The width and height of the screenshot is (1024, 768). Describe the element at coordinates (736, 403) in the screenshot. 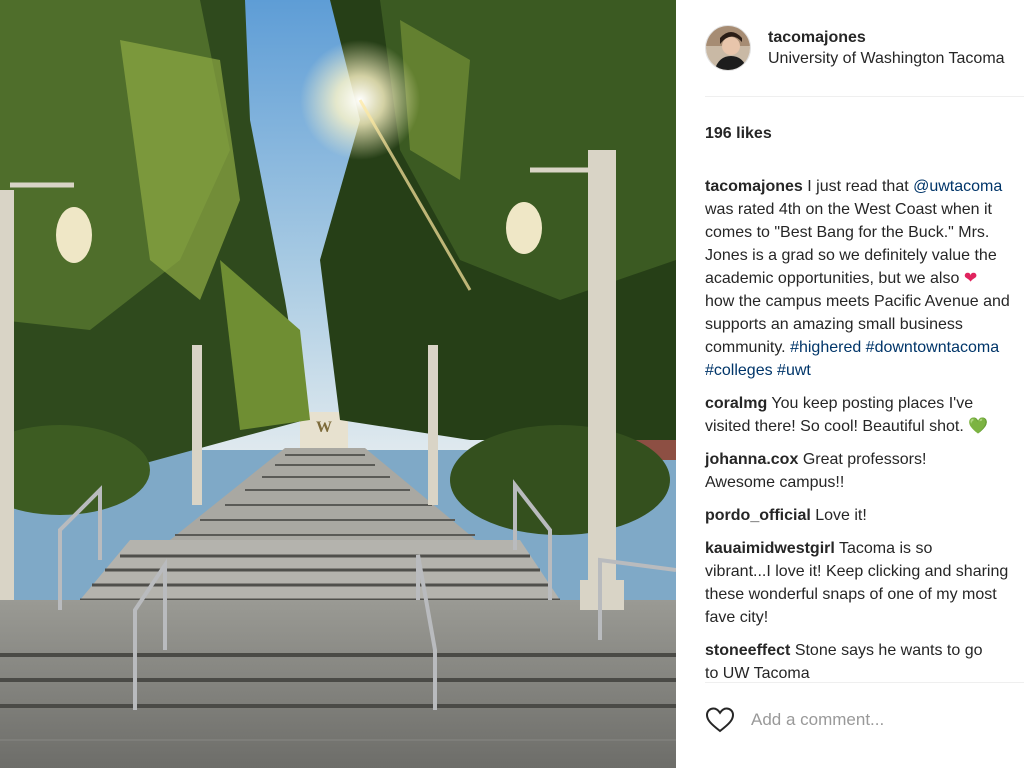

I see `comment-username: coralmg` at that location.